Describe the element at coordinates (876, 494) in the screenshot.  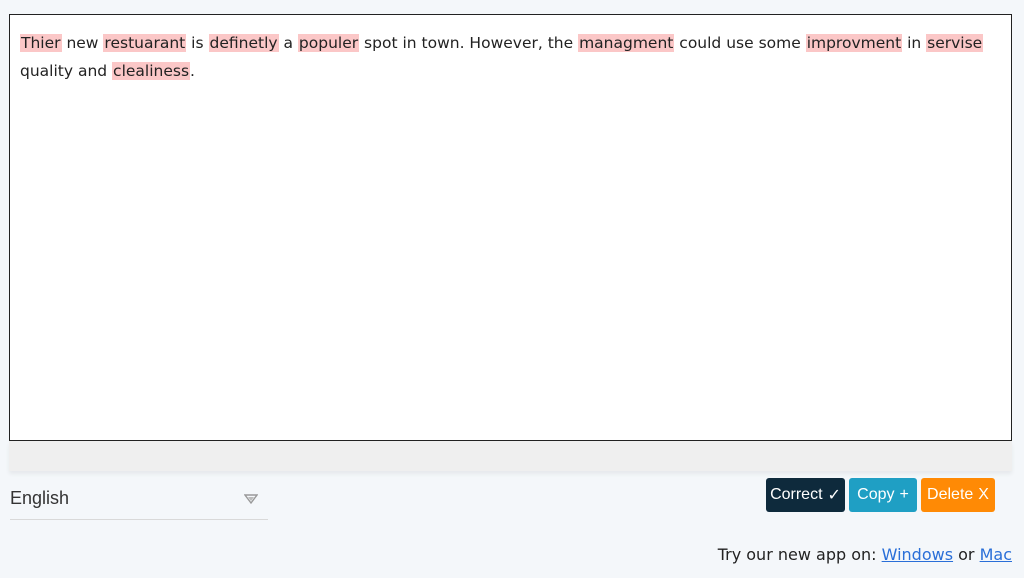
I see `copy-button-label: Copy` at that location.